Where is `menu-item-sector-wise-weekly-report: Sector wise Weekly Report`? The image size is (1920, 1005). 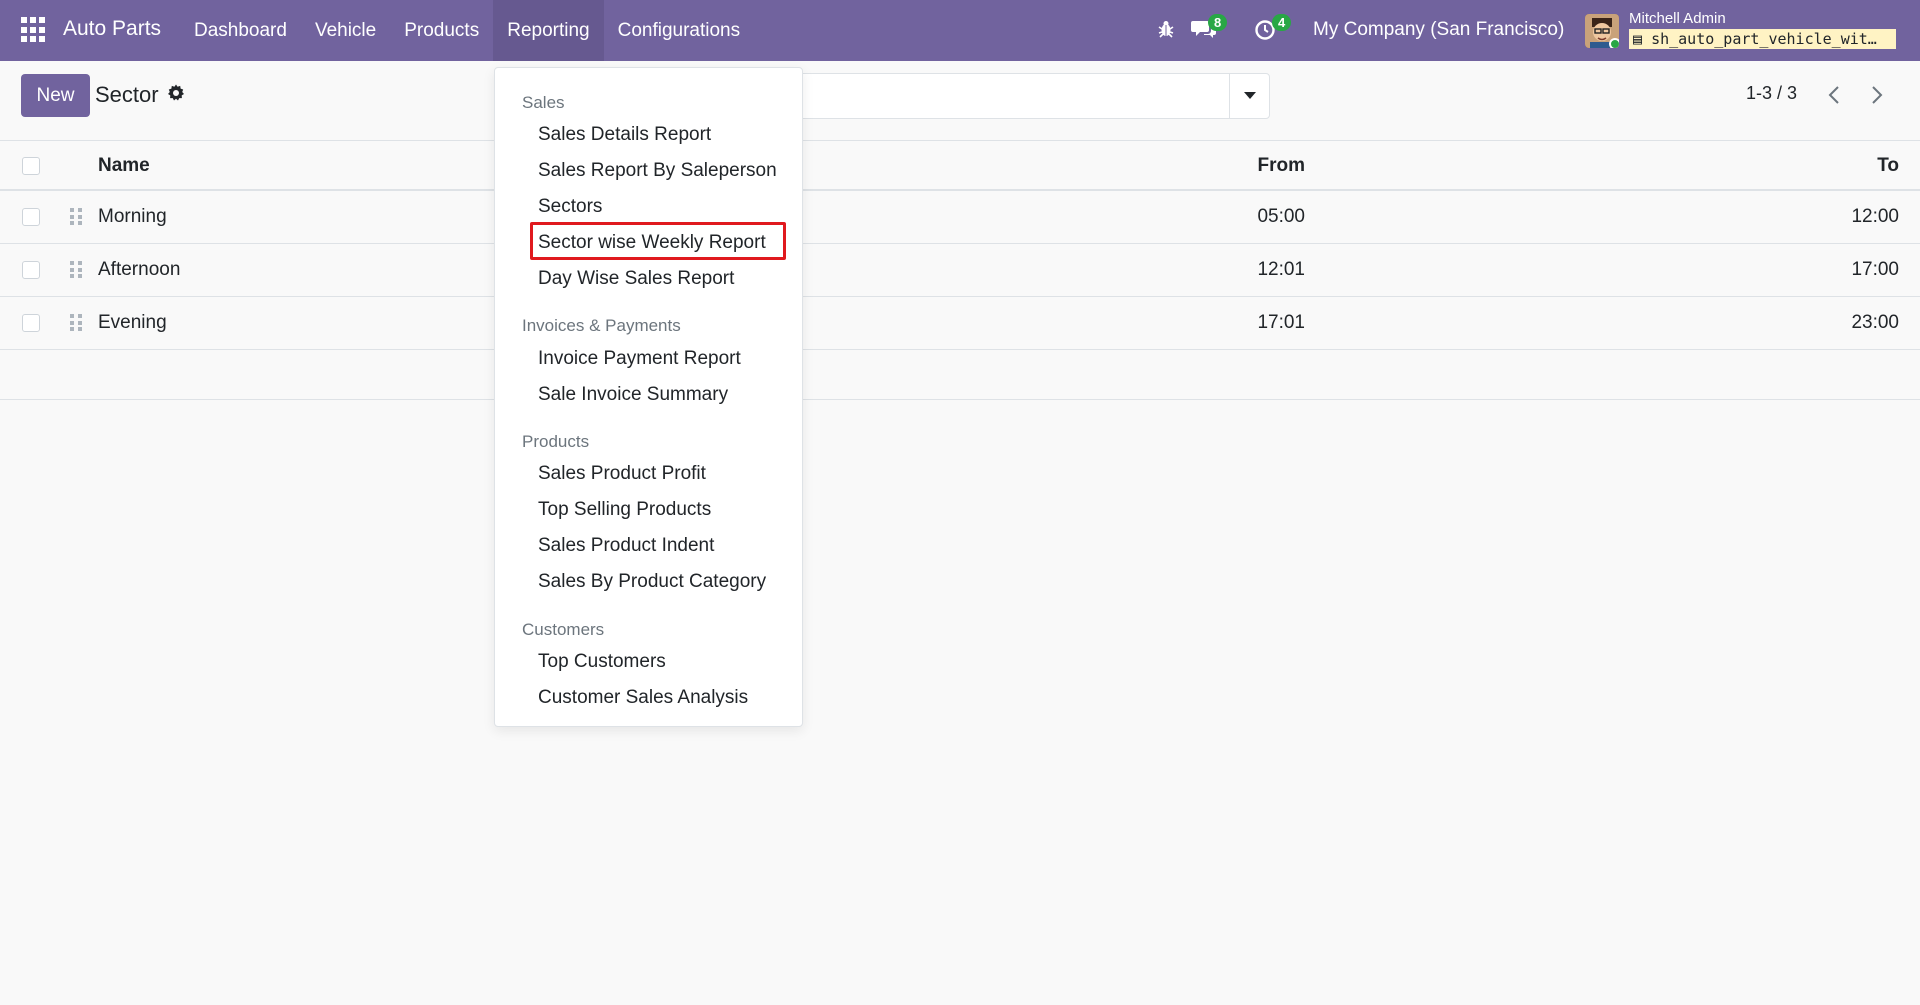 menu-item-sector-wise-weekly-report: Sector wise Weekly Report is located at coordinates (652, 243).